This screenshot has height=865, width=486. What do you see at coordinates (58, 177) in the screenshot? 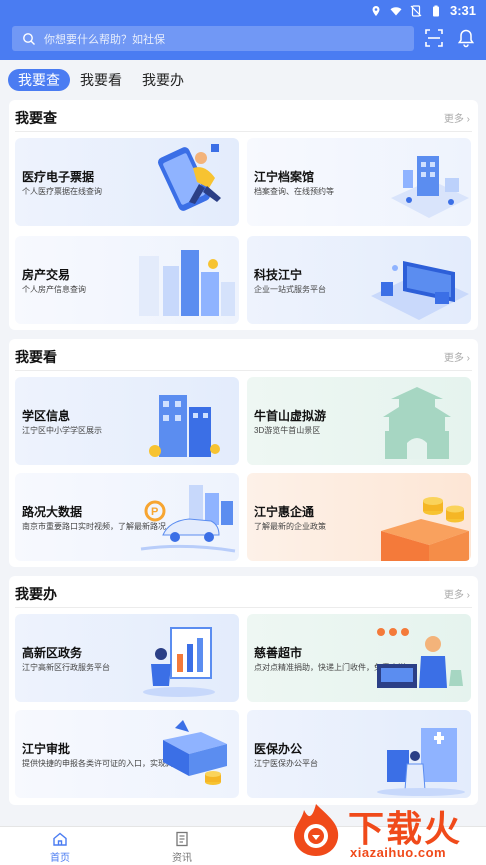
I see `card-title: 医疗电子票据` at bounding box center [58, 177].